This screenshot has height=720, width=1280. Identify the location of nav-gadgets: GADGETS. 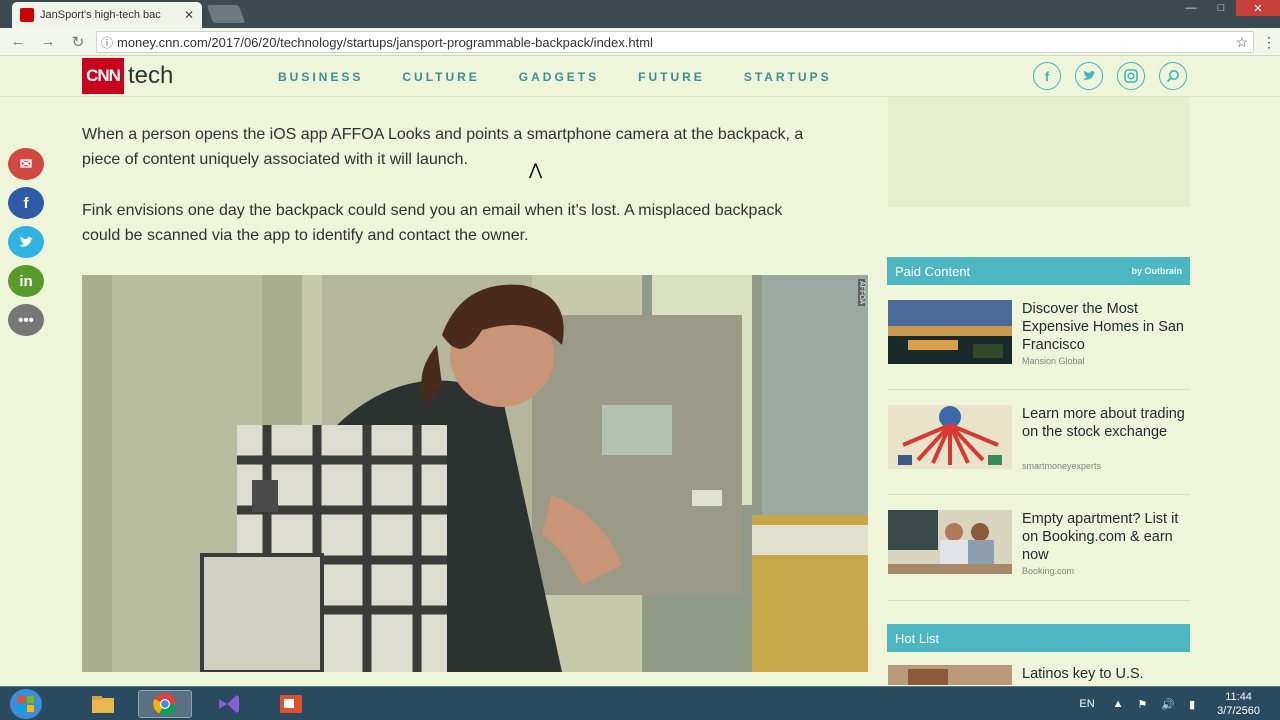
(559, 77).